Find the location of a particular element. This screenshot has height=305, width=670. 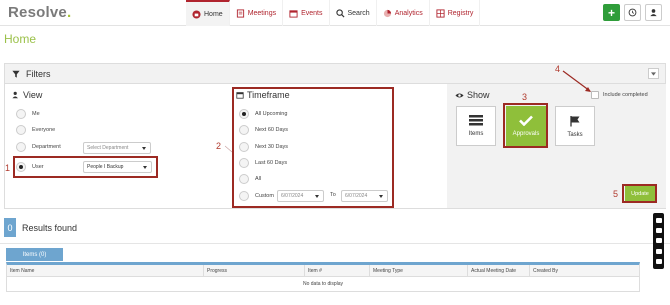

view-section-title: View is located at coordinates (27, 95).